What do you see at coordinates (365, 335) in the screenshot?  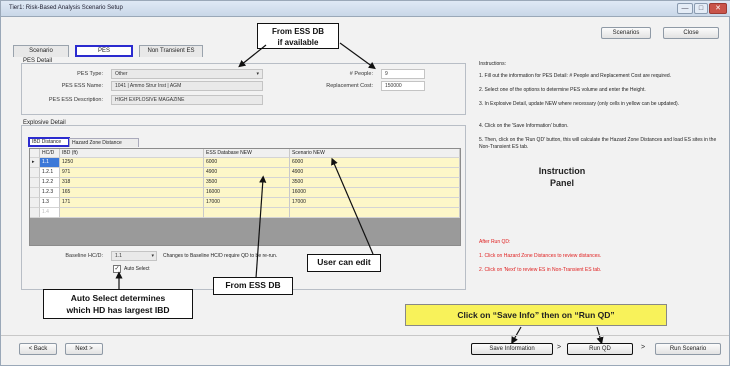 I see `footer-divider` at bounding box center [365, 335].